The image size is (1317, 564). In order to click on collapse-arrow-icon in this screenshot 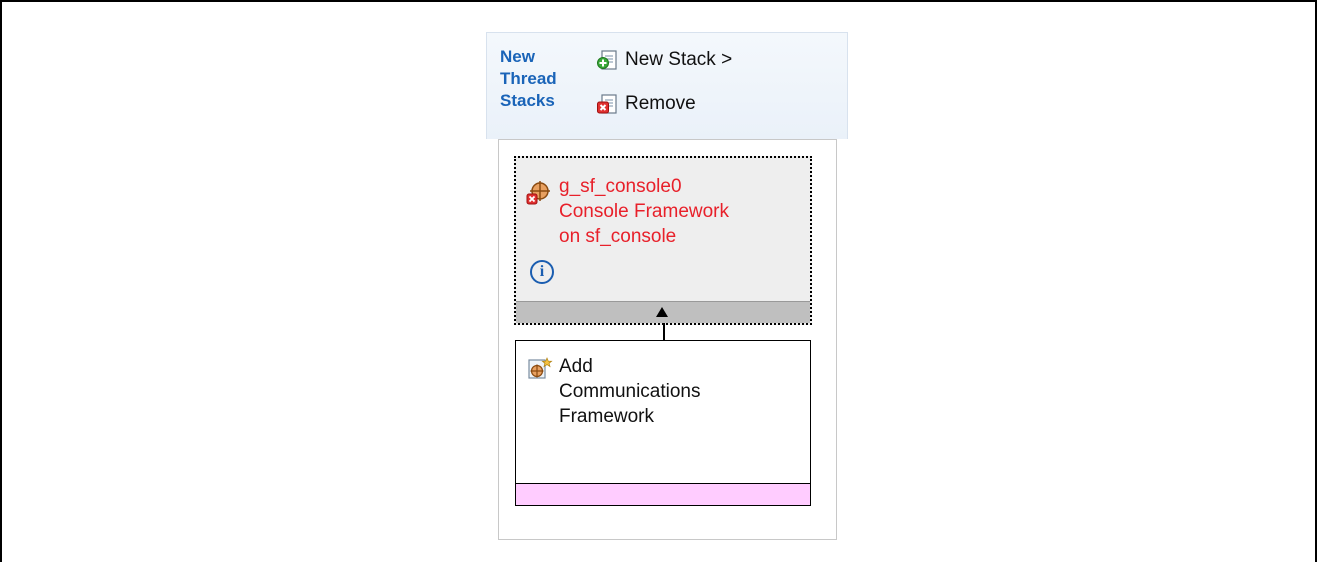, I will do `click(662, 312)`.